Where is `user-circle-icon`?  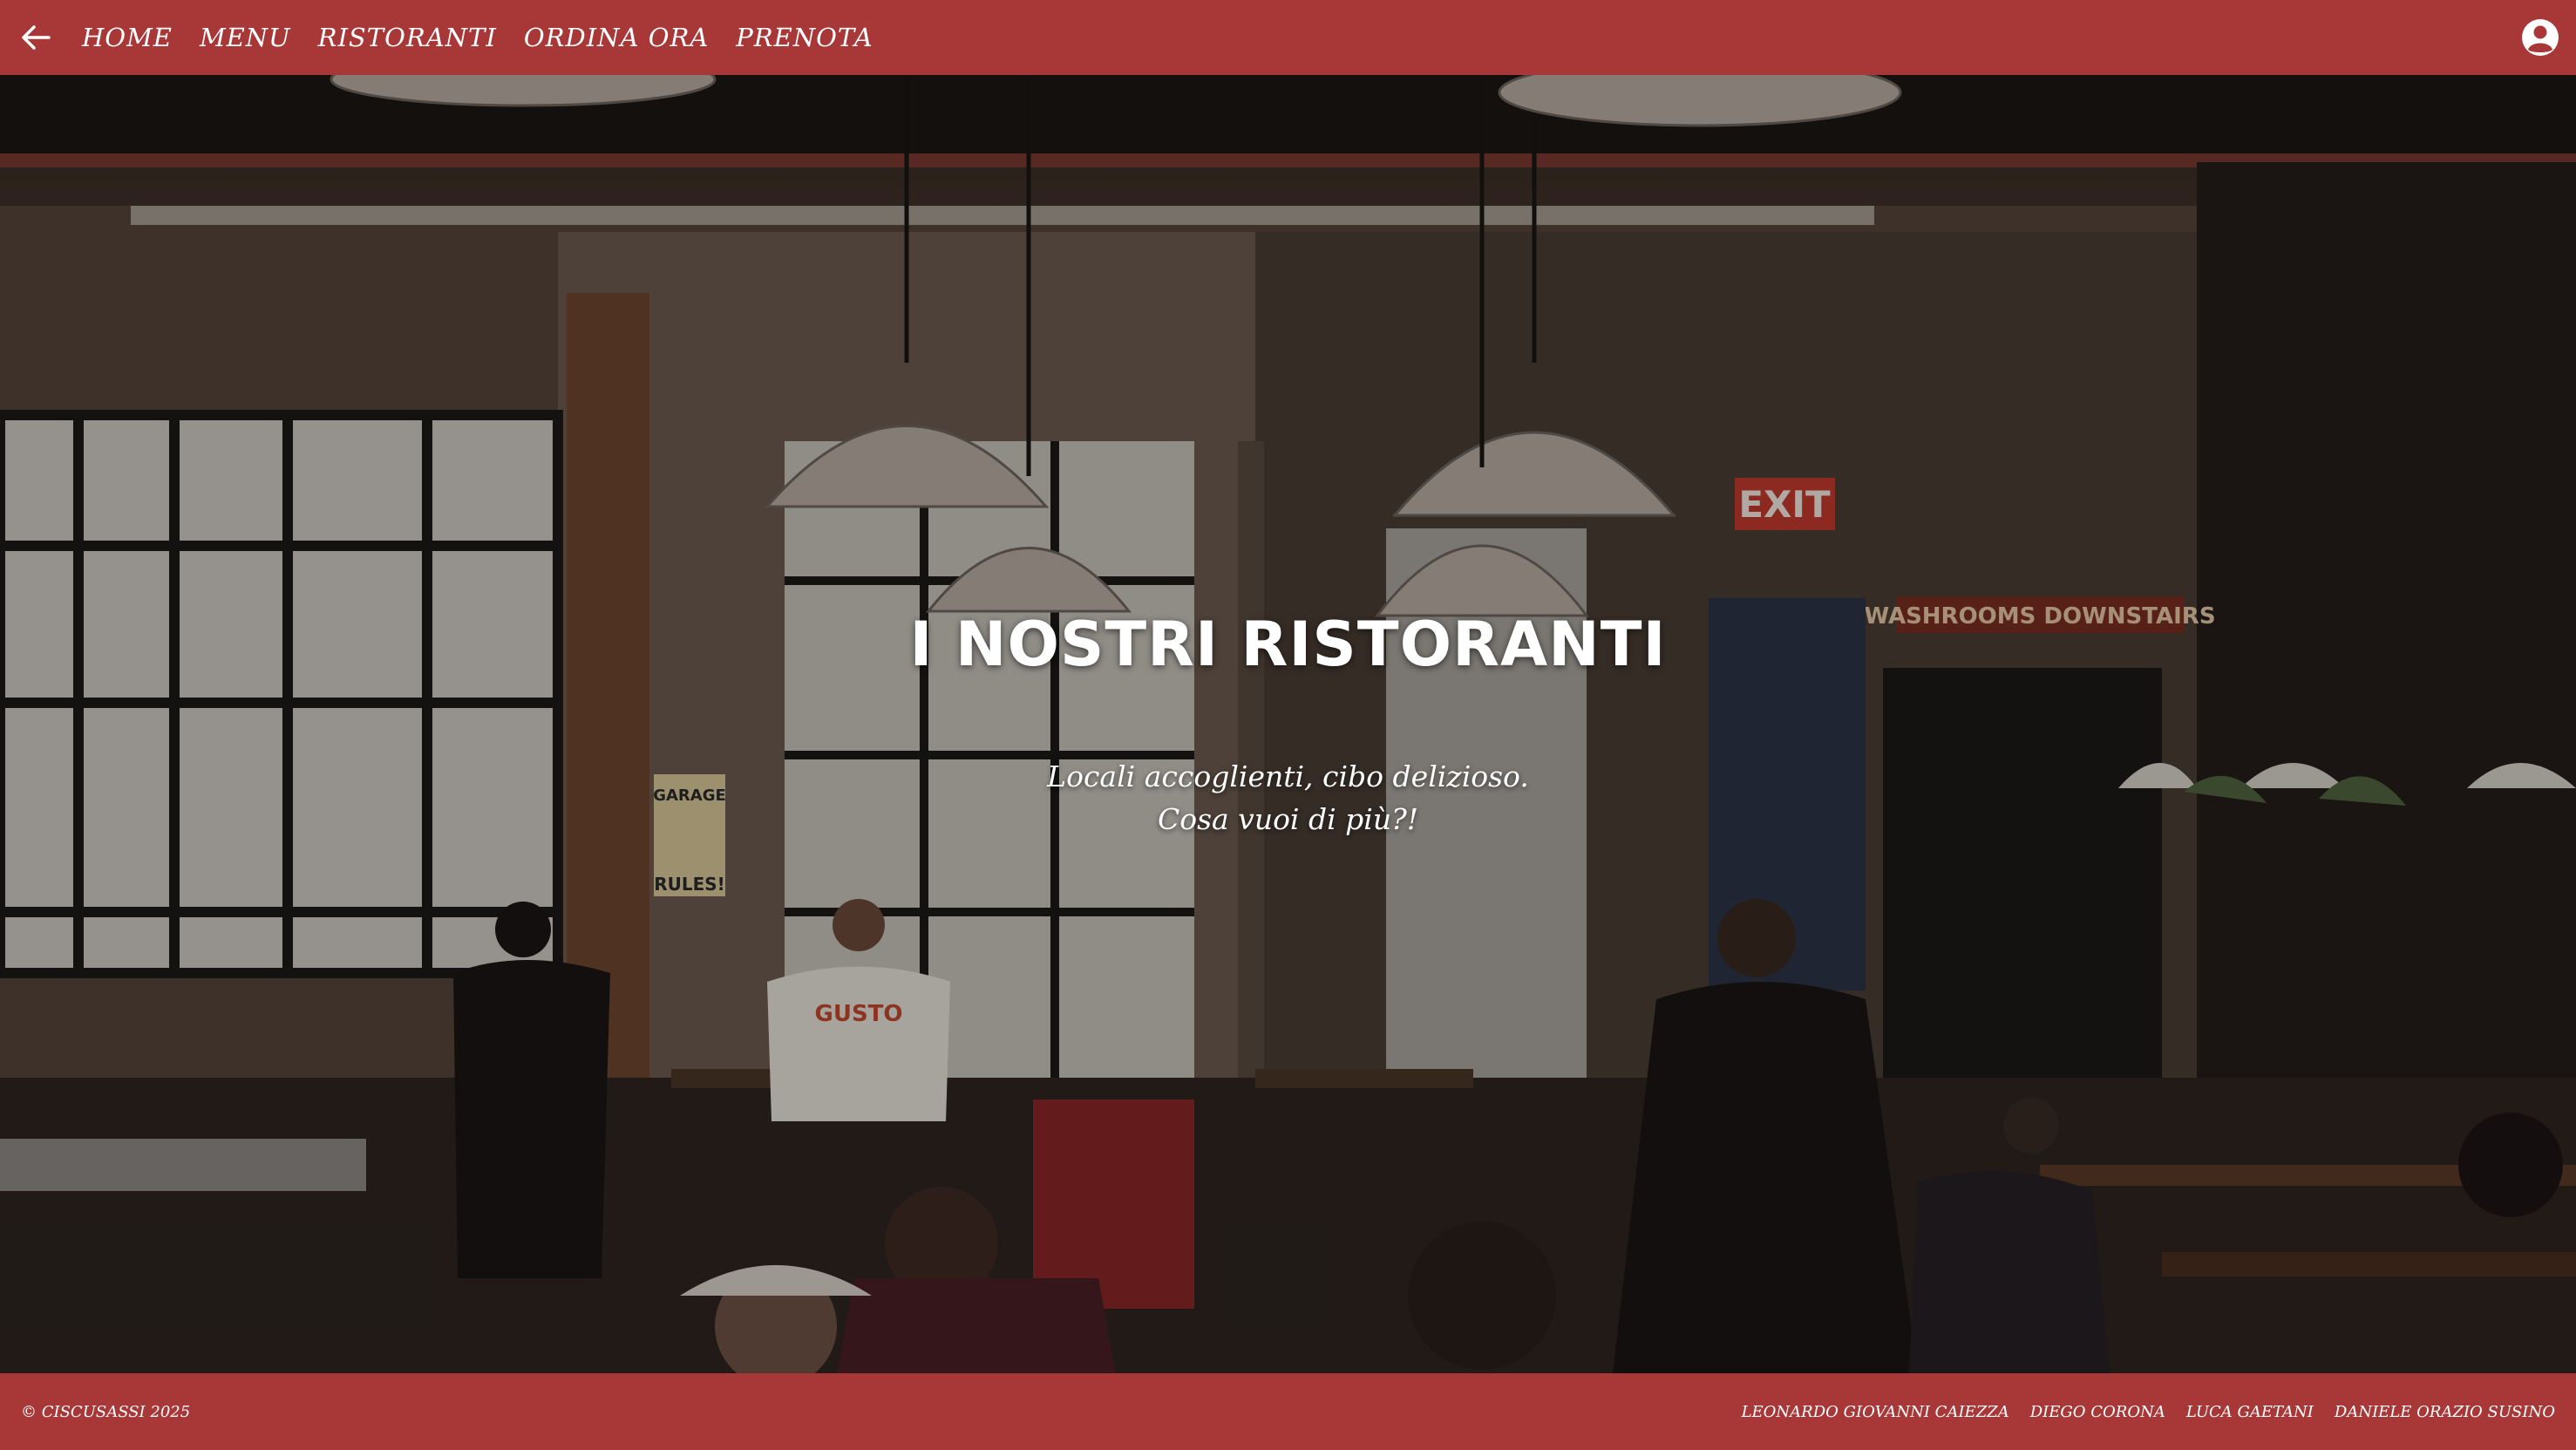
user-circle-icon is located at coordinates (2540, 37).